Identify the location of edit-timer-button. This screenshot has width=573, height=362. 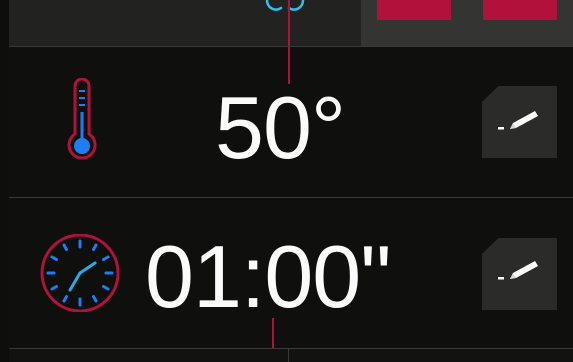
(519, 274).